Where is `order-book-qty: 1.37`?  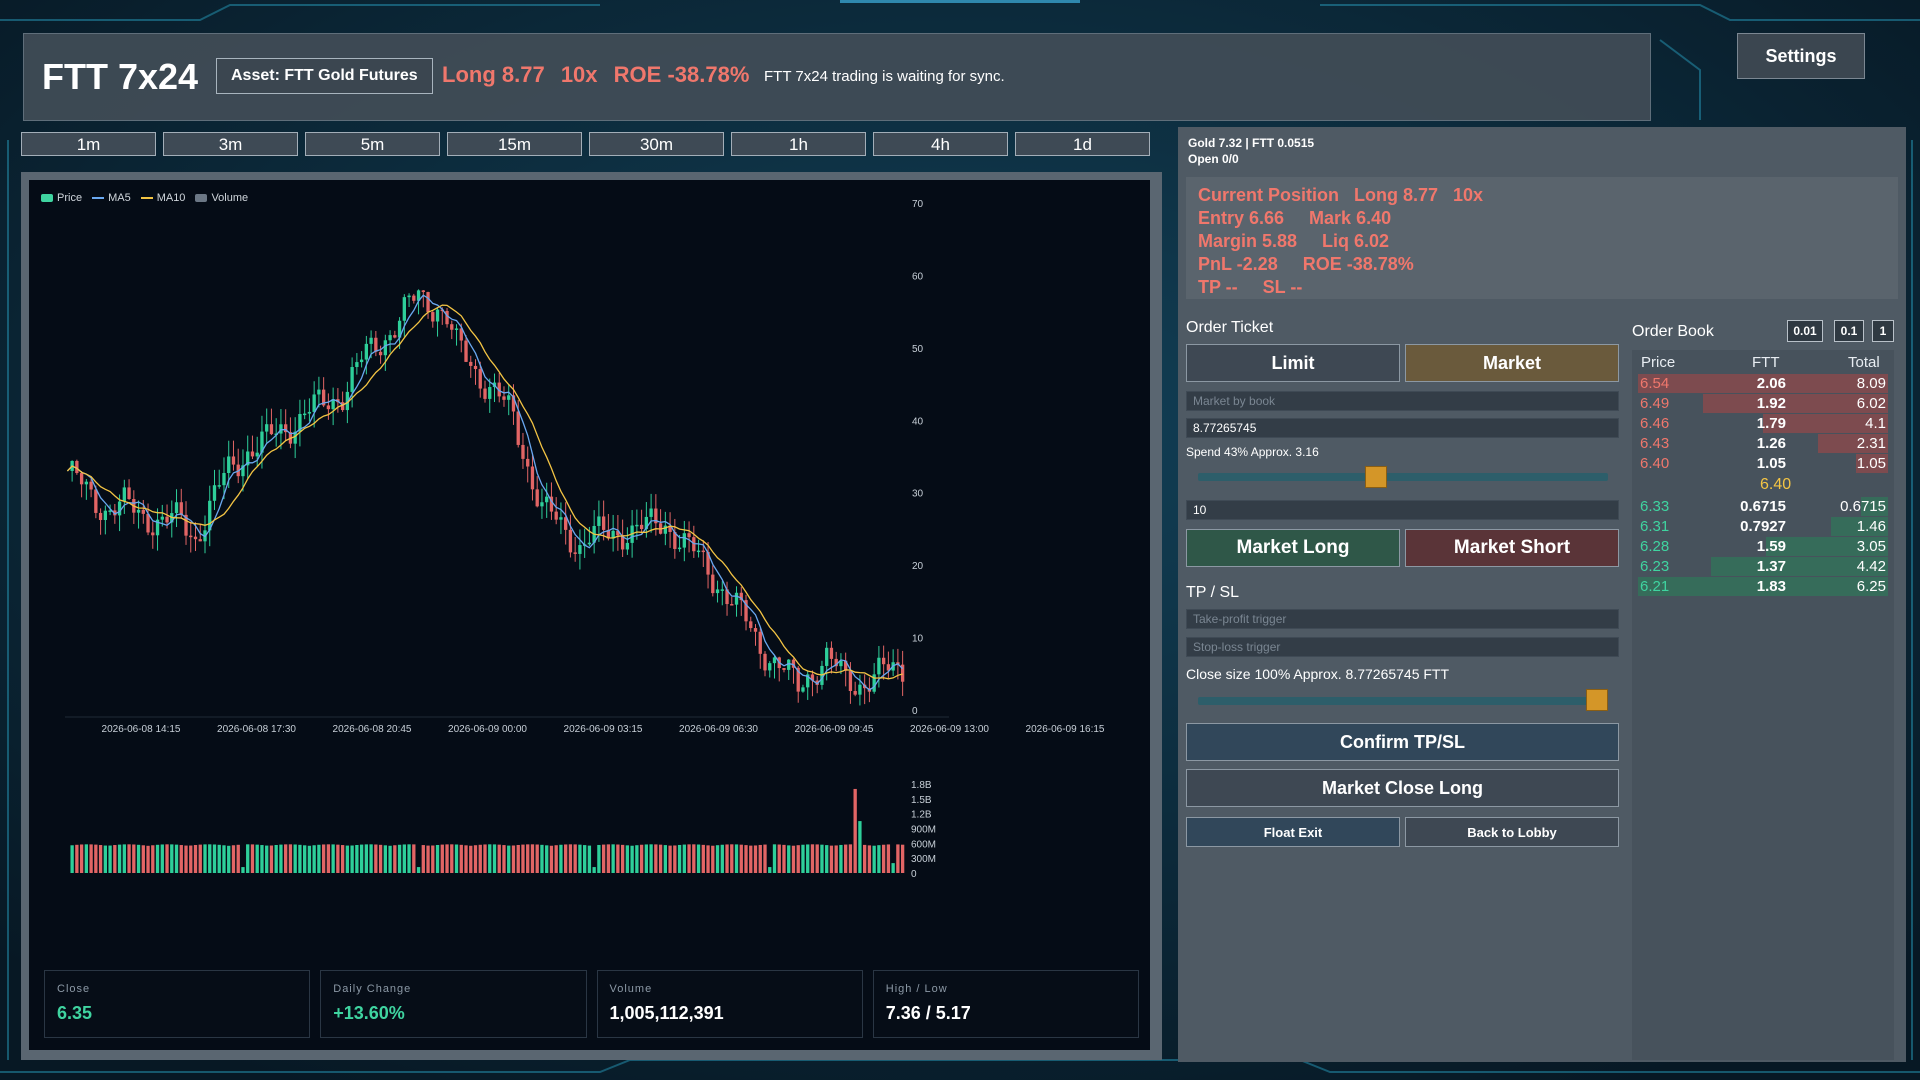
order-book-qty: 1.37 is located at coordinates (1771, 566).